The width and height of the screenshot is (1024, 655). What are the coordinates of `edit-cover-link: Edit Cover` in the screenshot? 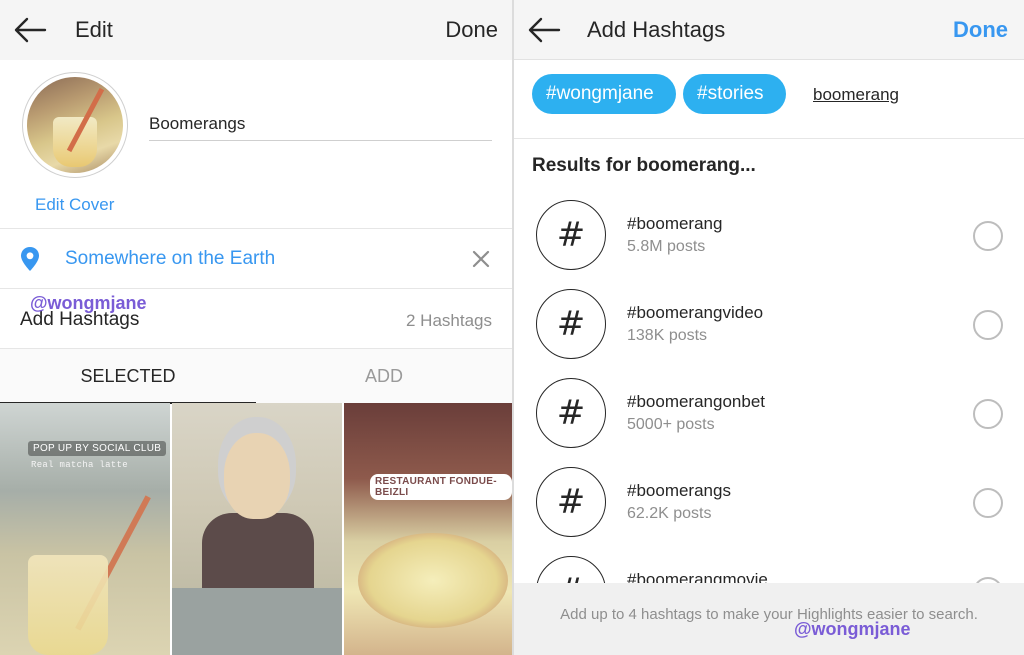 It's located at (74, 205).